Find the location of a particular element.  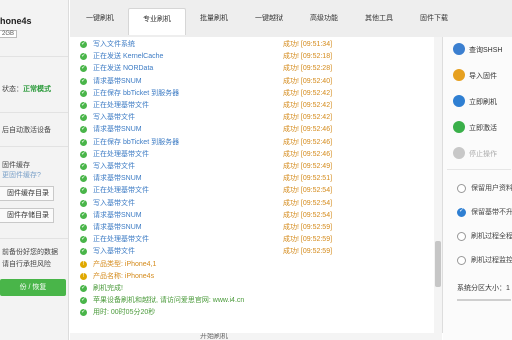

flash-option: 保留用户资料 is located at coordinates (484, 188).